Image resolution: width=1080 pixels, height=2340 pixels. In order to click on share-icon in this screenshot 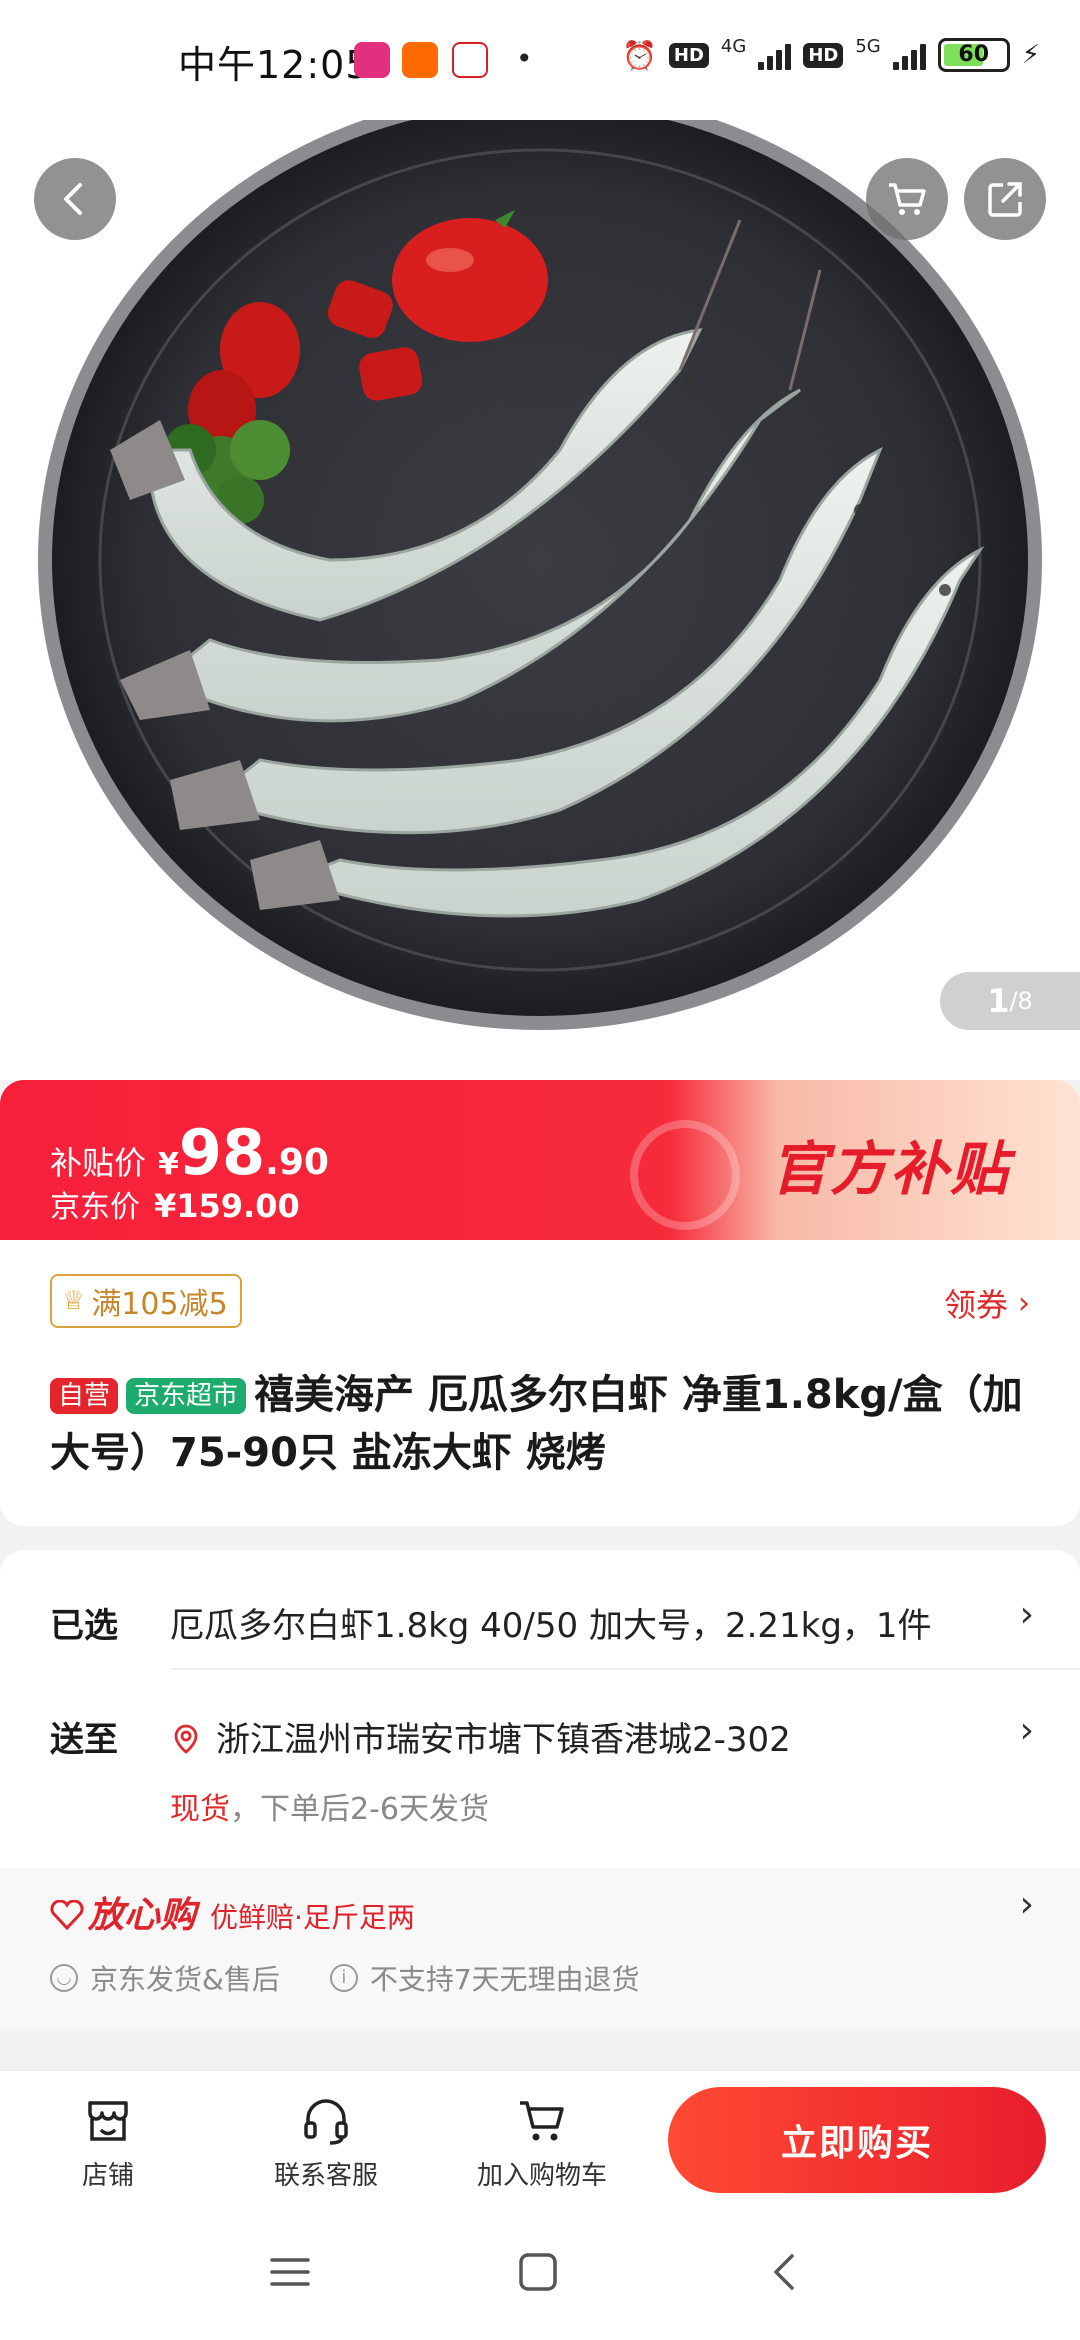, I will do `click(1005, 199)`.